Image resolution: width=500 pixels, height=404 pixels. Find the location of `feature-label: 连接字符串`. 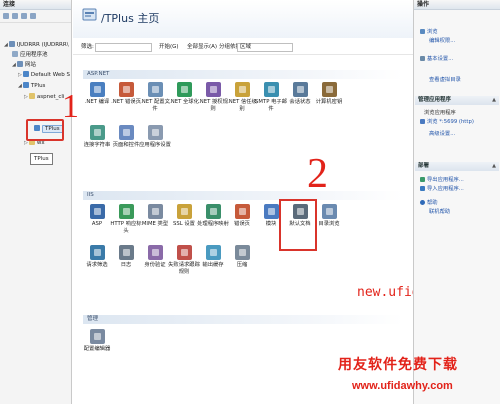

feature-label: 连接字符串 is located at coordinates (97, 145).